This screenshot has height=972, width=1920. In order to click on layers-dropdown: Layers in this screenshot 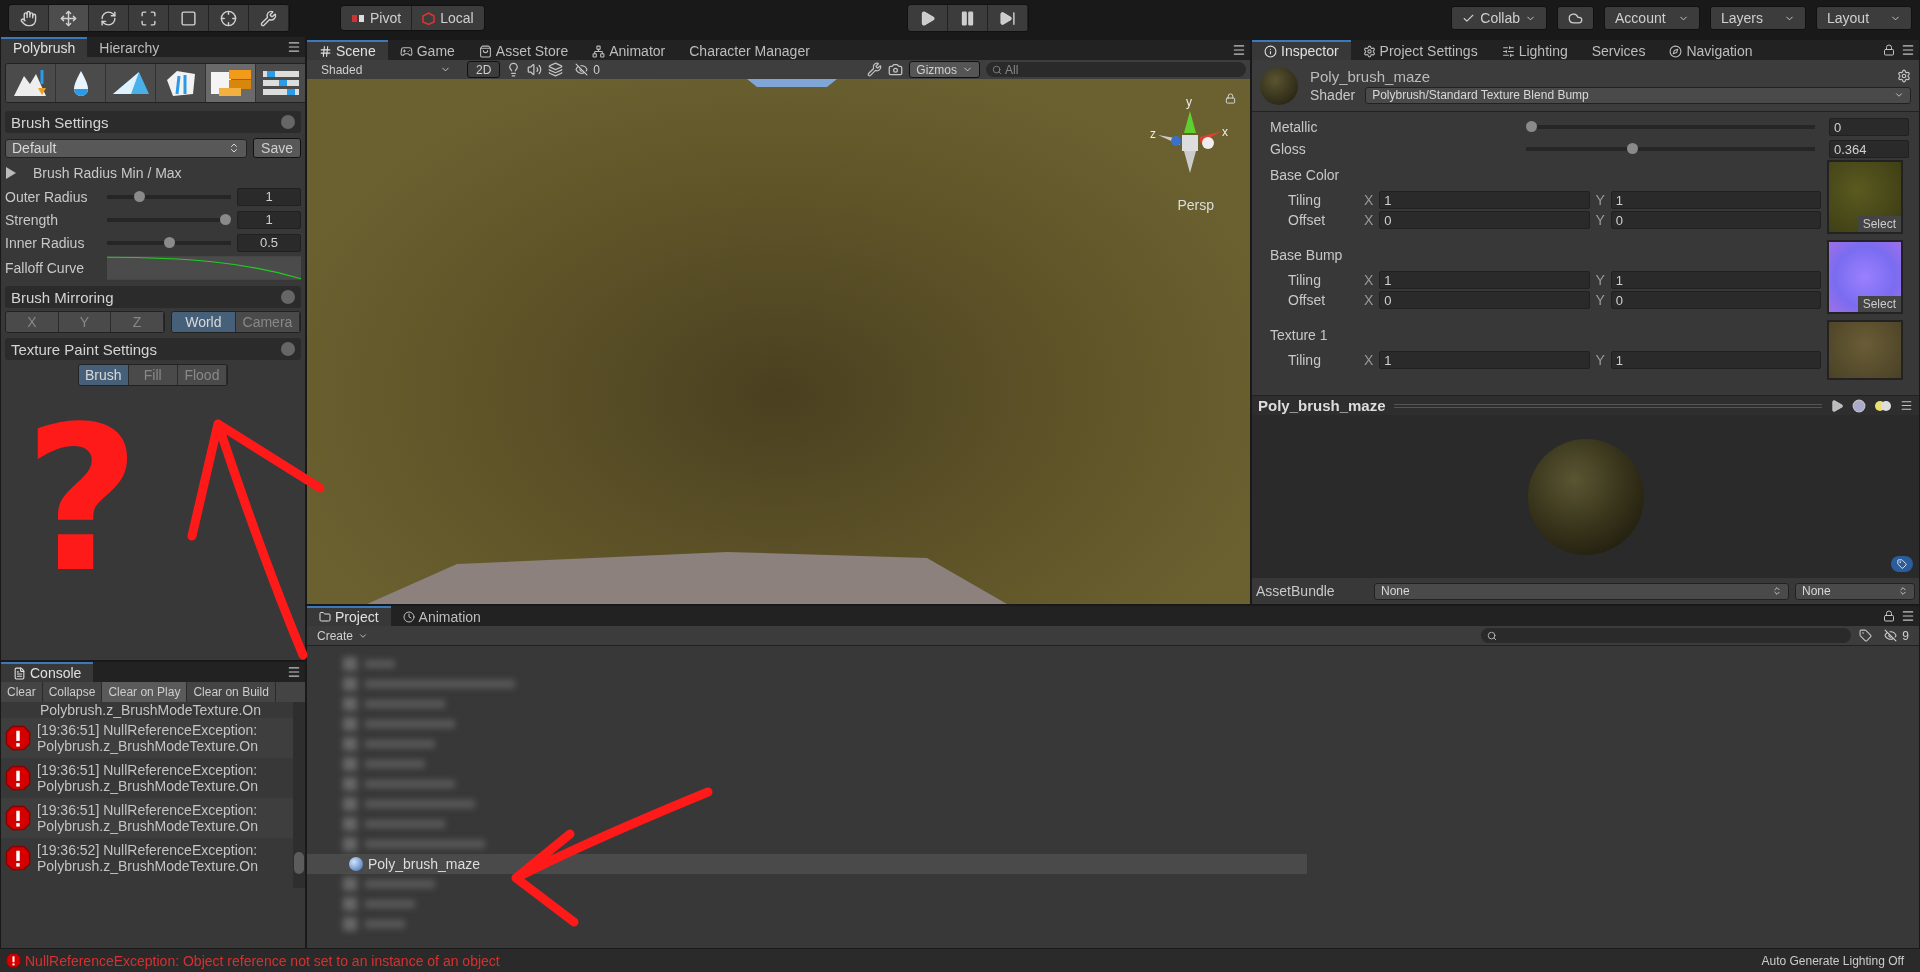, I will do `click(1758, 18)`.